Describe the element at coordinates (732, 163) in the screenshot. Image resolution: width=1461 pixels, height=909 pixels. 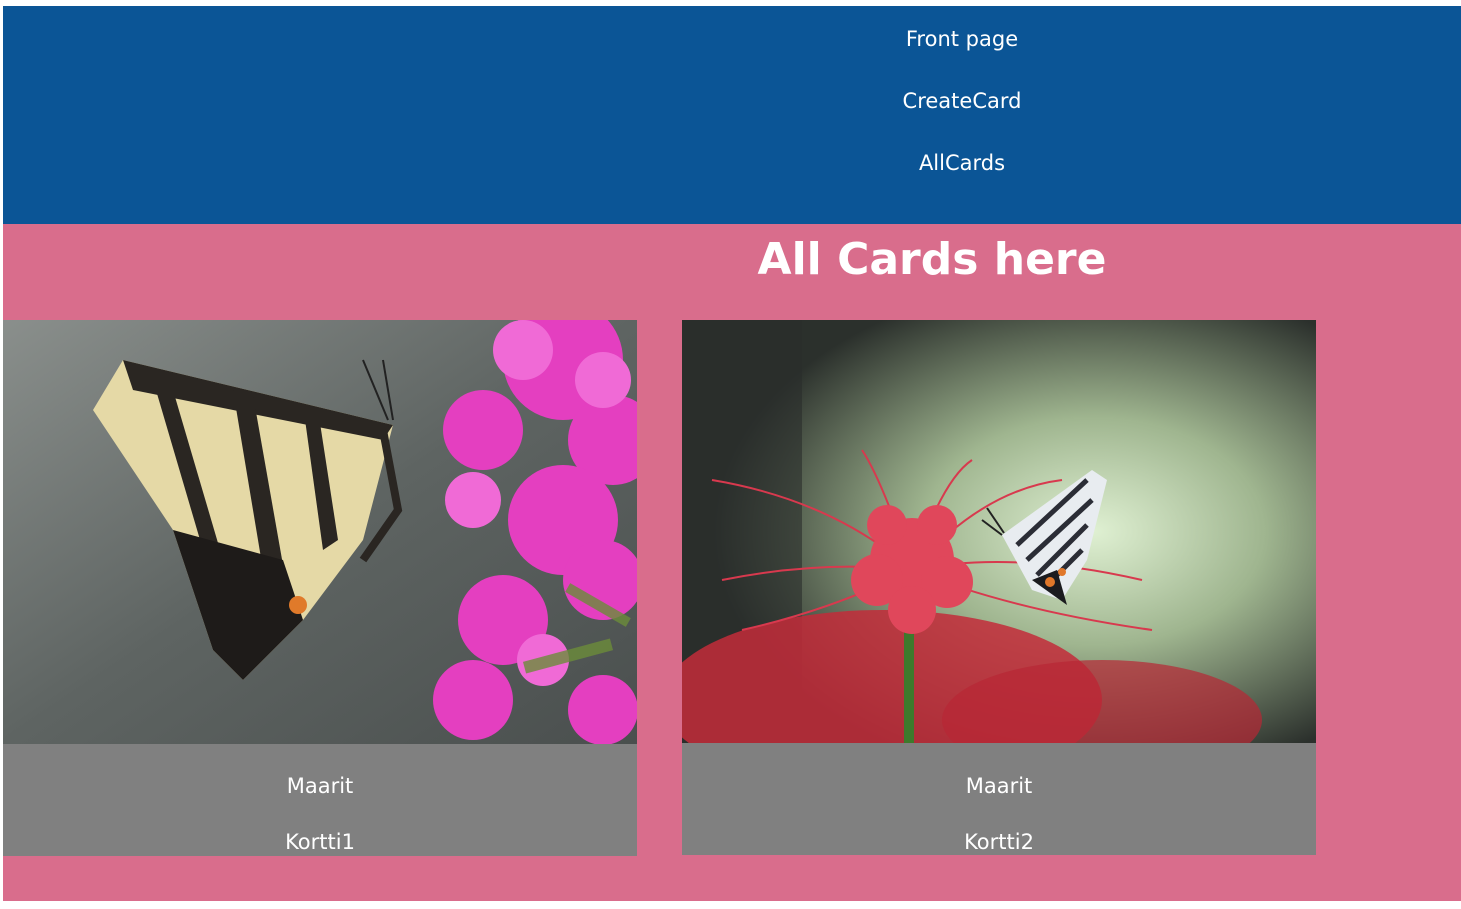
I see `nav-link-all-cards: AllCards` at that location.